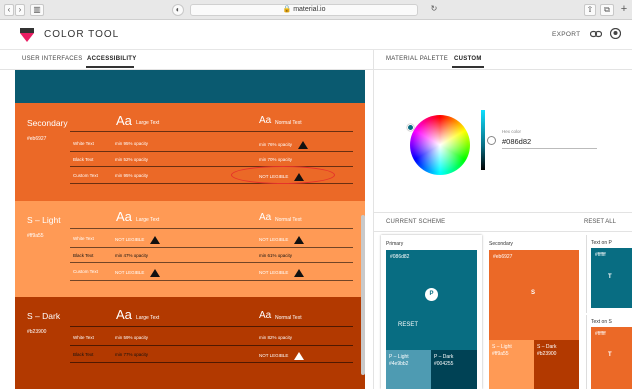  What do you see at coordinates (363, 295) in the screenshot?
I see `scrollbar` at bounding box center [363, 295].